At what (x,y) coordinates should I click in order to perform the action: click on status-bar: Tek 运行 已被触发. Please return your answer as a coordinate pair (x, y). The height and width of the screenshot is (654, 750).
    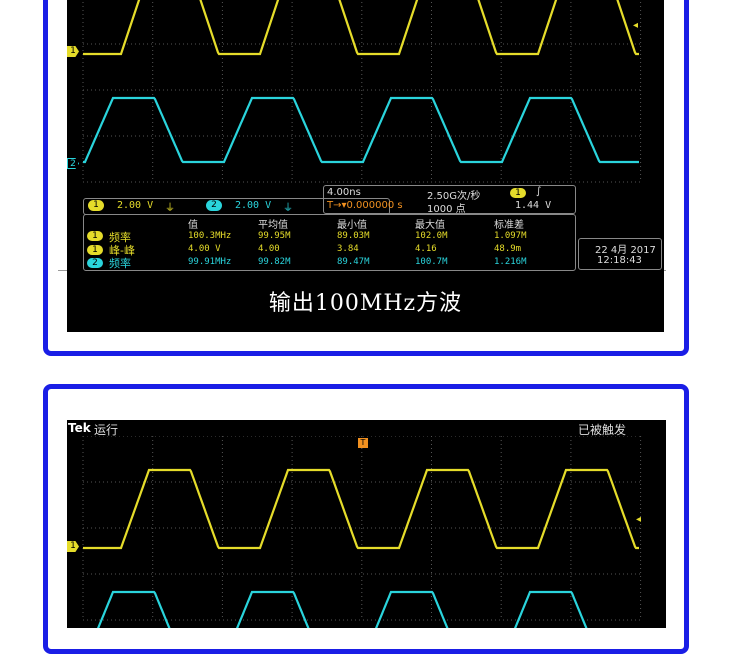
    Looking at the image, I should click on (366, 428).